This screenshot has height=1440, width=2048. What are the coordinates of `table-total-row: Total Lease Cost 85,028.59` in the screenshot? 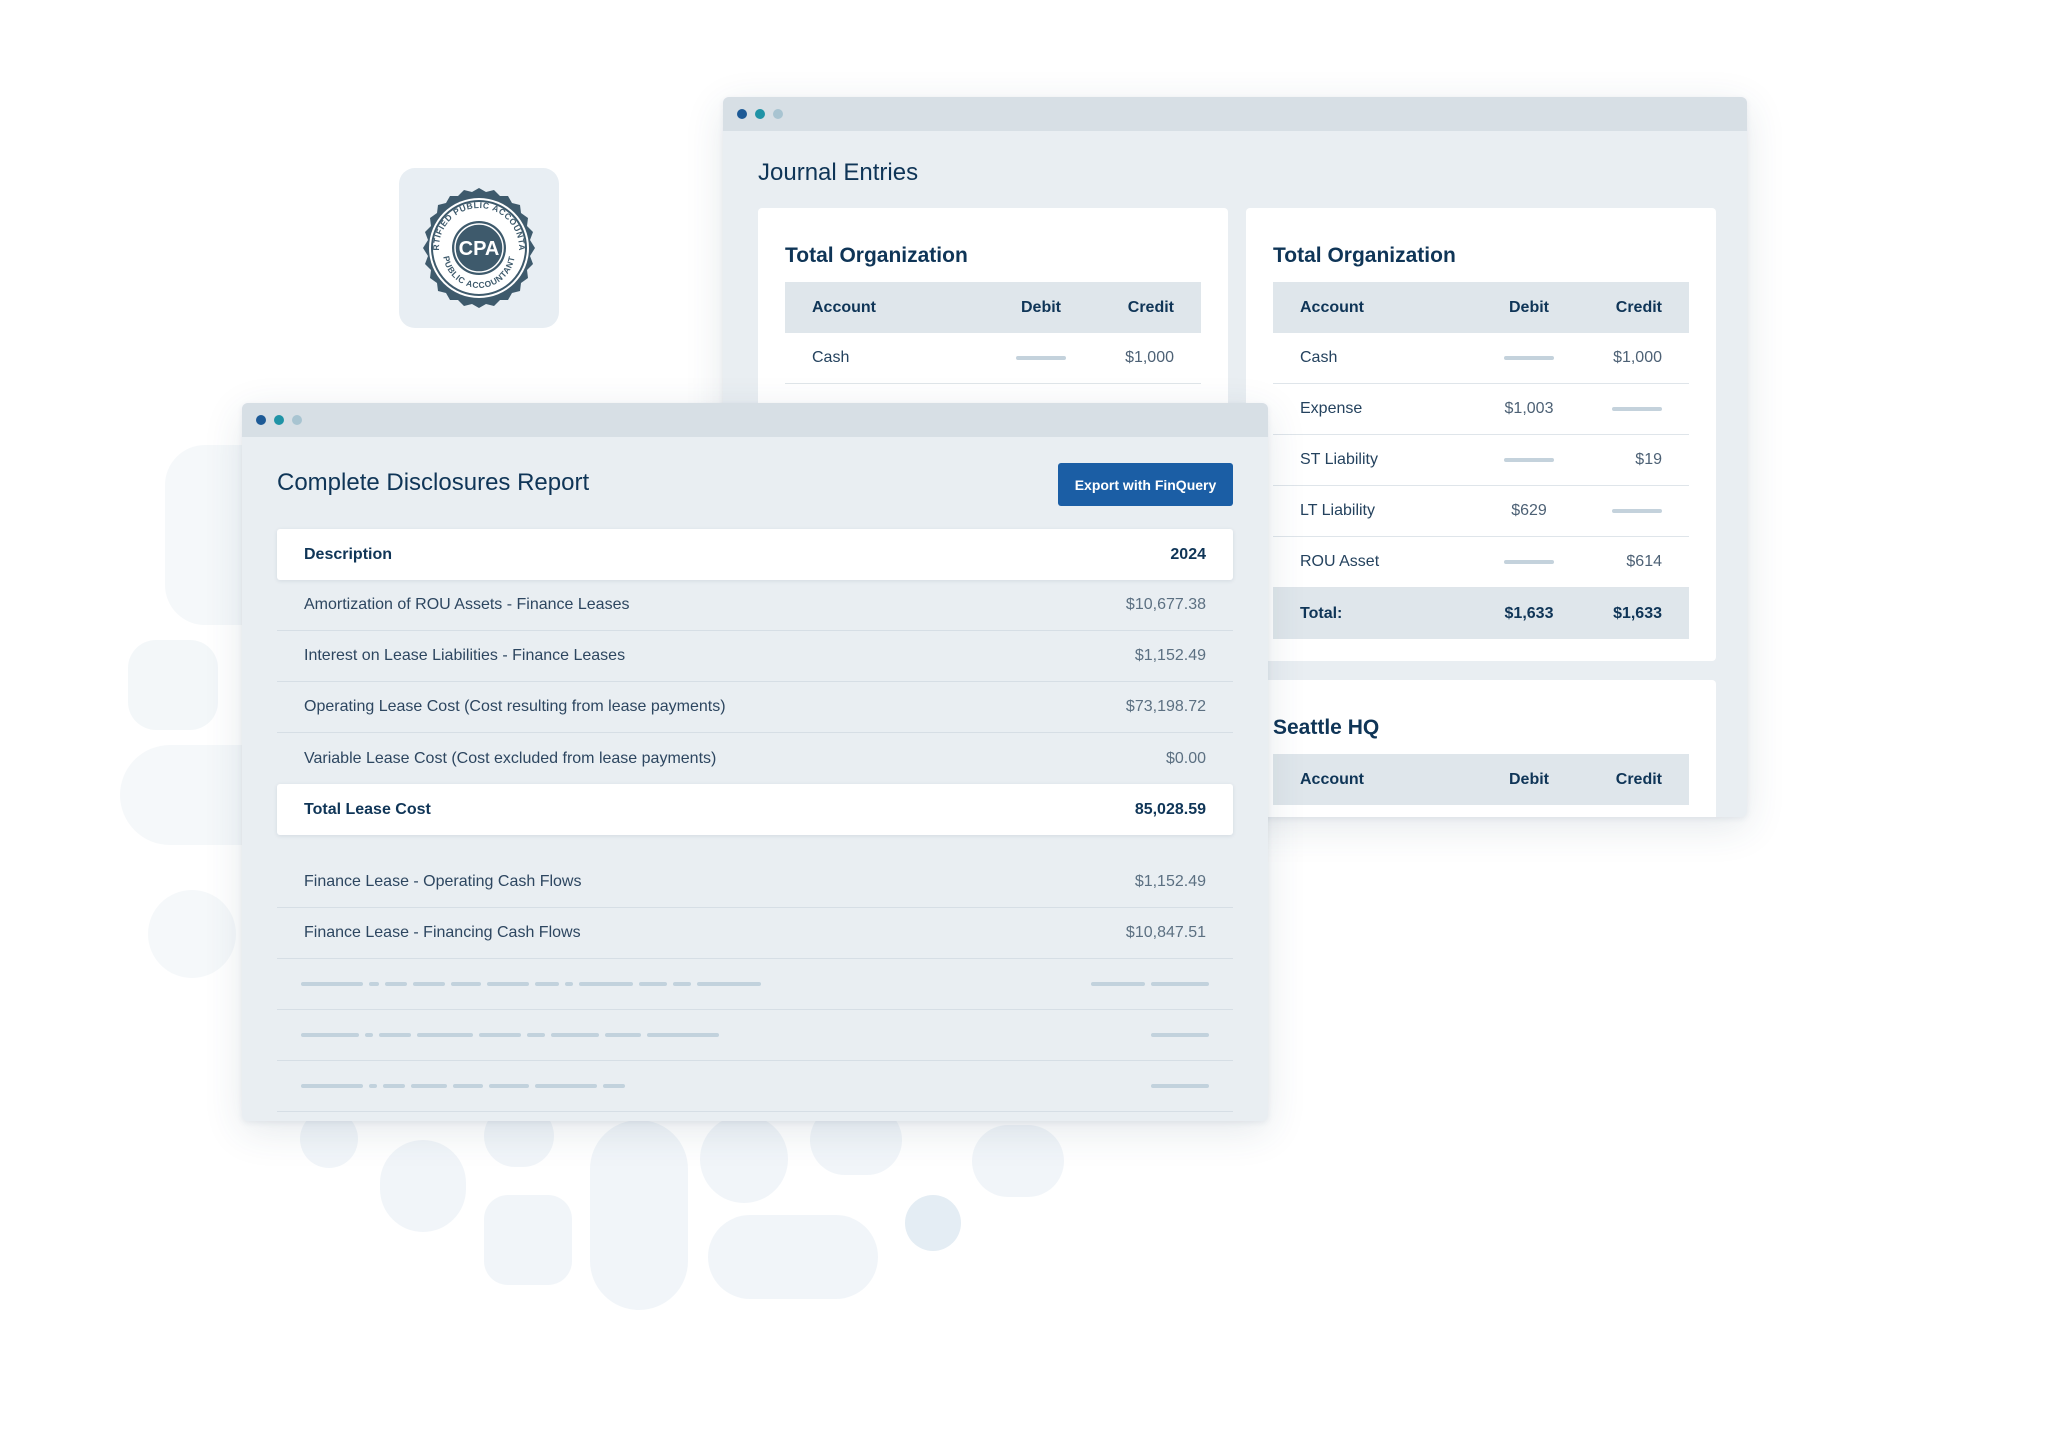 It's located at (755, 809).